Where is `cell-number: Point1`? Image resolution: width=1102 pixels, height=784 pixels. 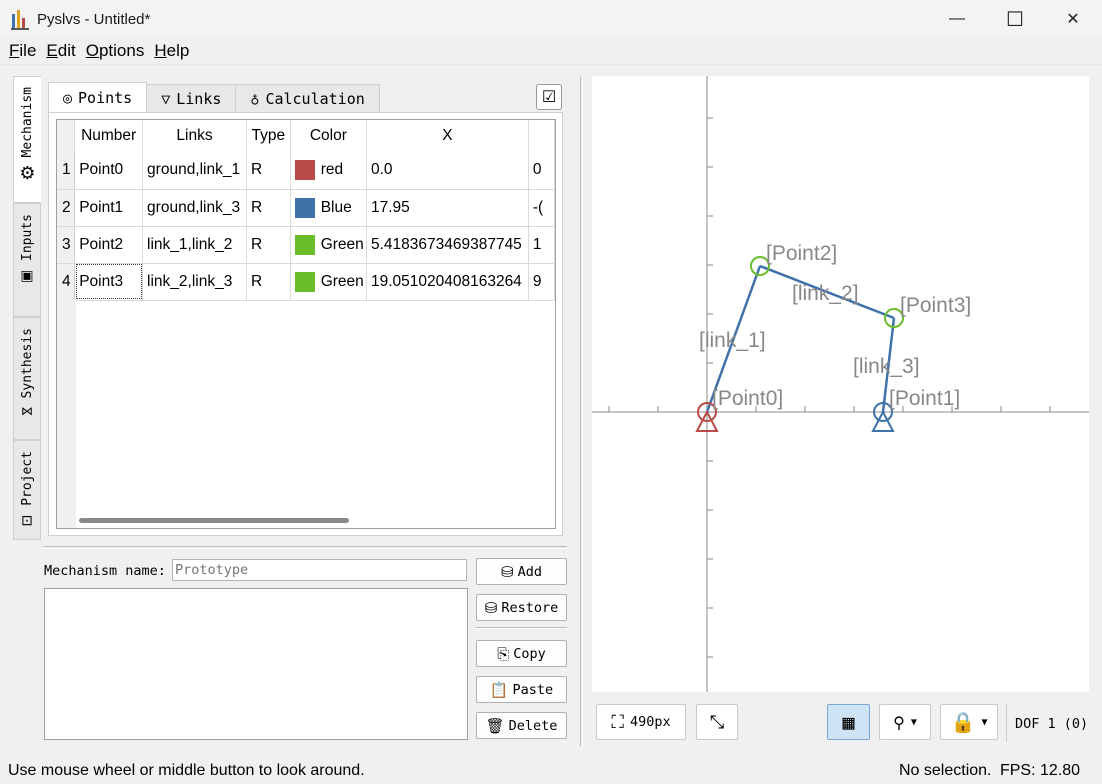
cell-number: Point1 is located at coordinates (109, 208).